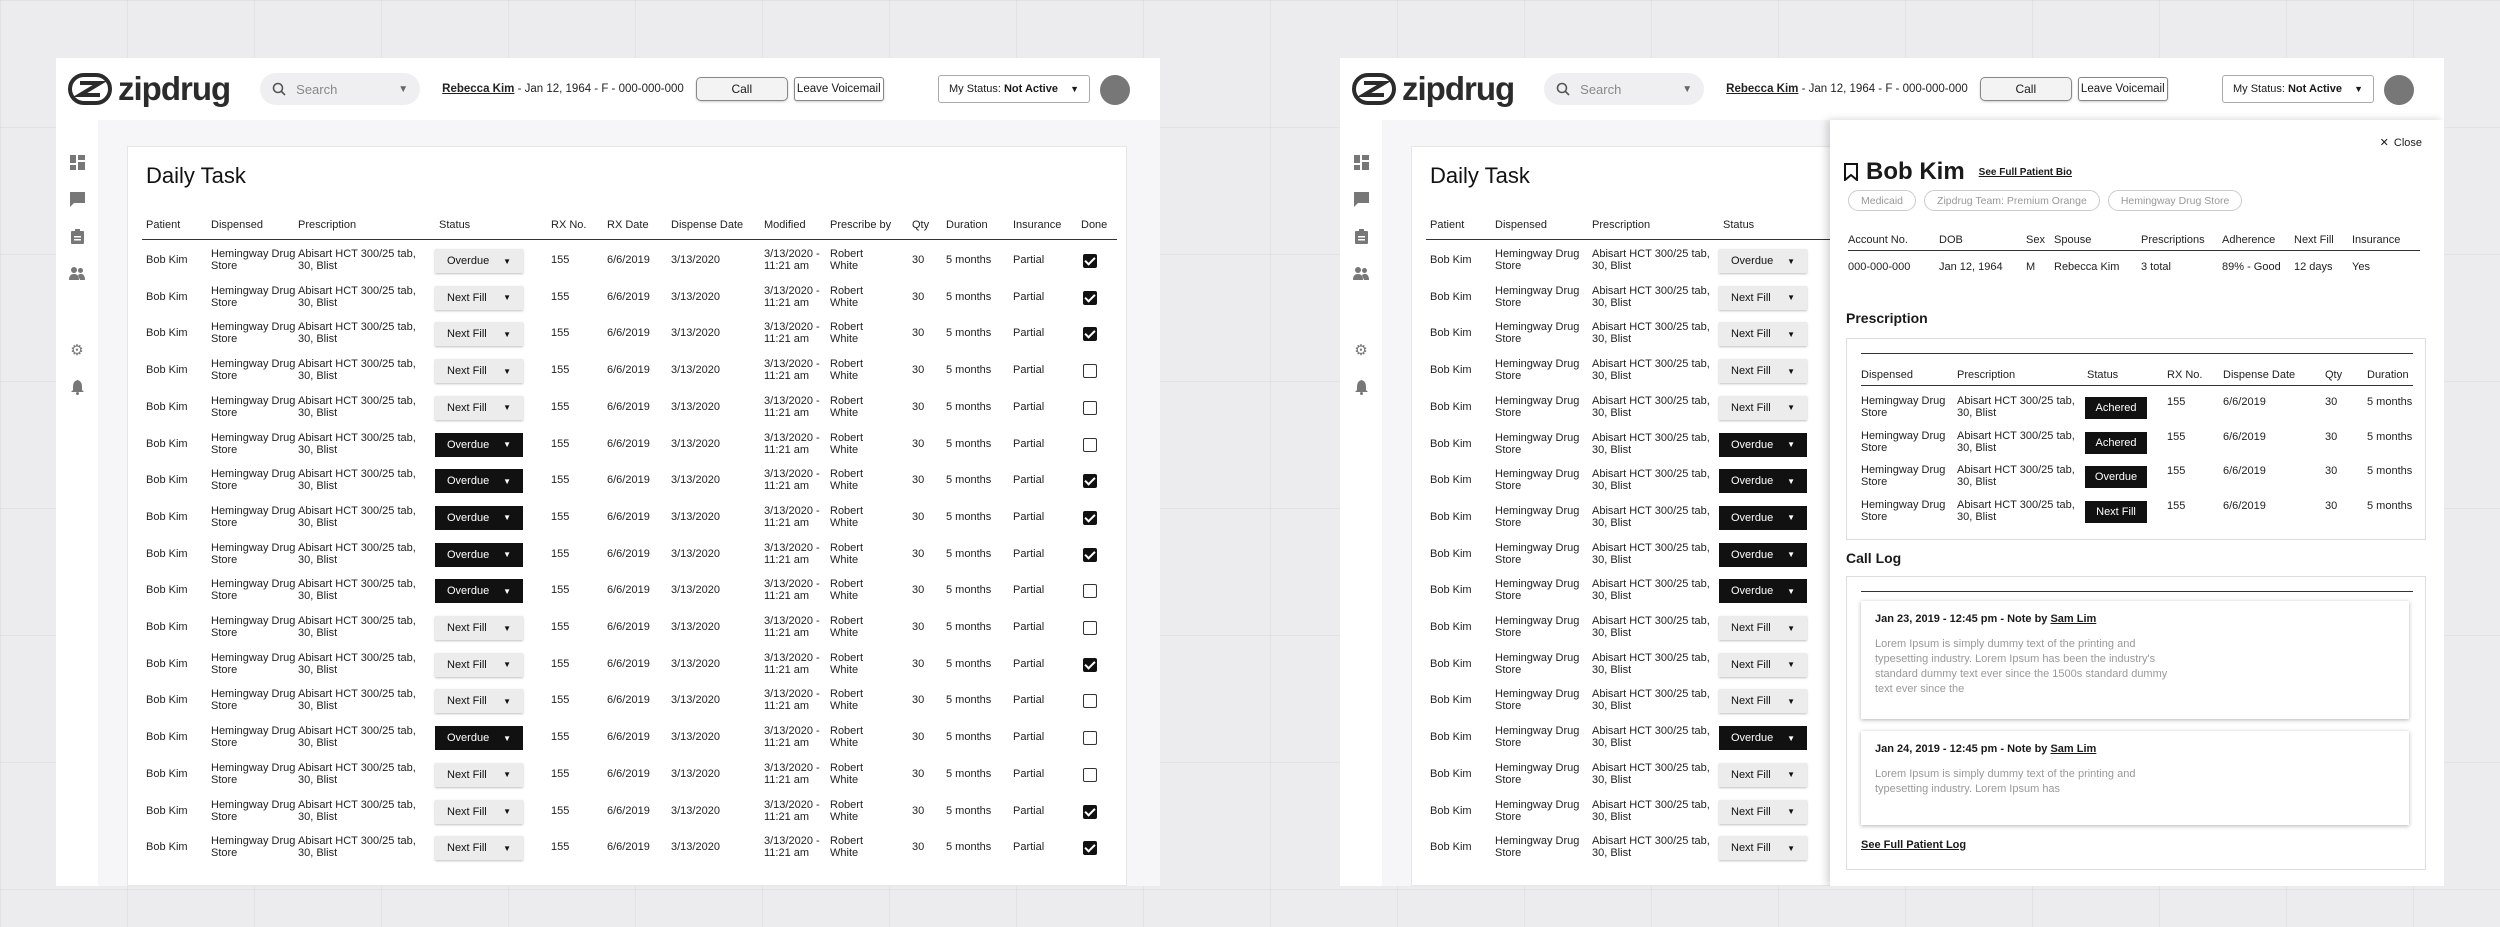 The width and height of the screenshot is (2500, 927). What do you see at coordinates (2025, 172) in the screenshot?
I see `see-full-patient-bio-link: See Full Patient Bio` at bounding box center [2025, 172].